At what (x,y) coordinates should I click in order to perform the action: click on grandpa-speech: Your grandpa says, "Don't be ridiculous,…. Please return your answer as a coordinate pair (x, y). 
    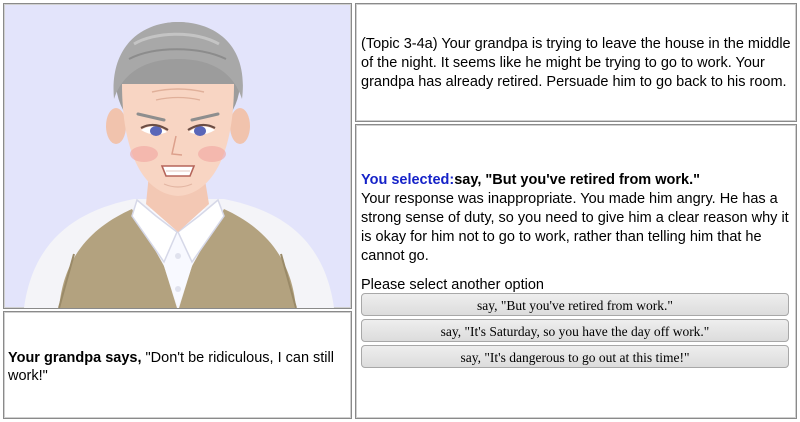
    Looking at the image, I should click on (175, 367).